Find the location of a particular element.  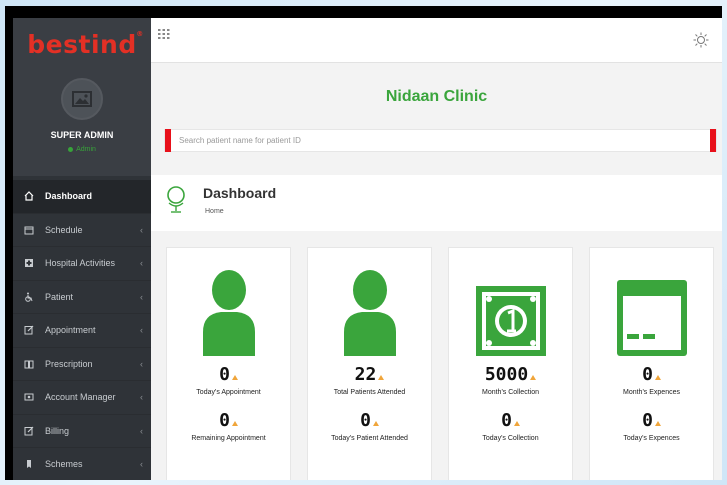

money-icon is located at coordinates (510, 321).